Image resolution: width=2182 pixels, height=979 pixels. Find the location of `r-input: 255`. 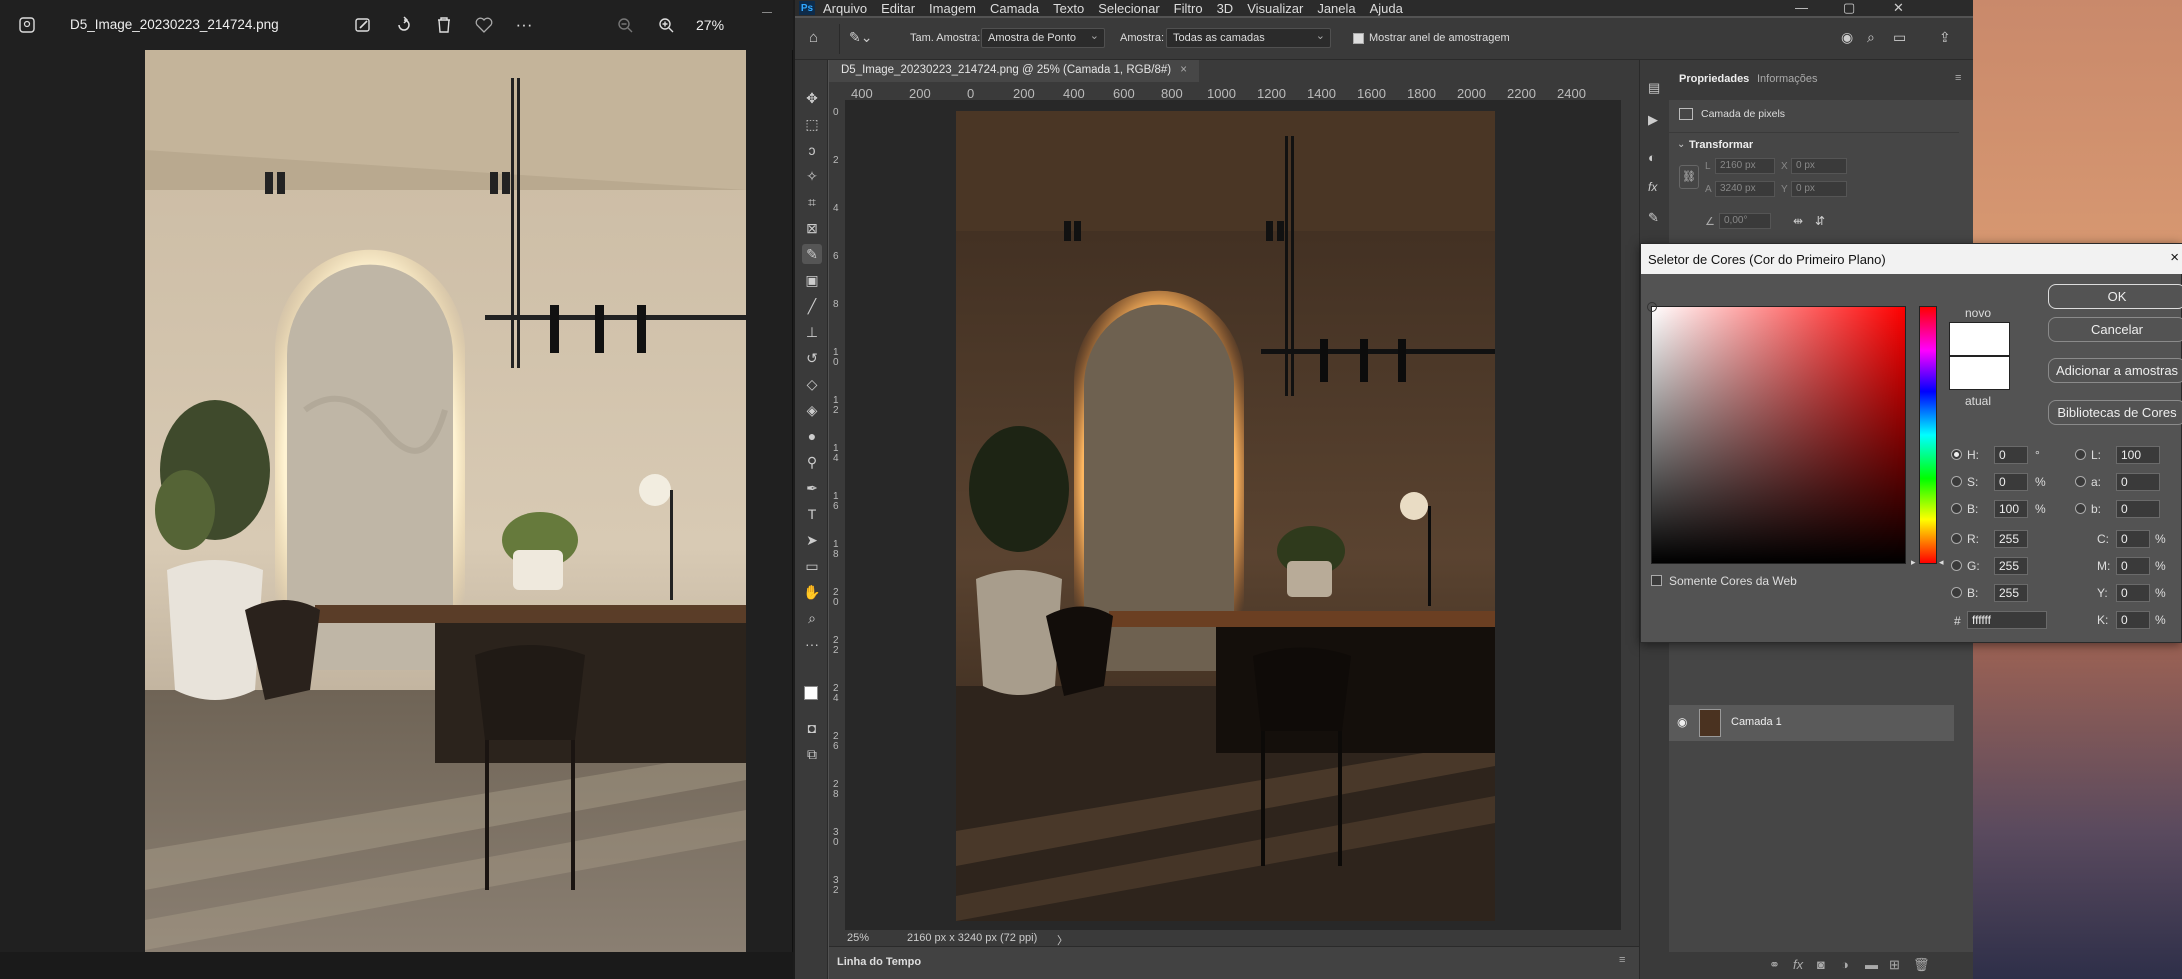

r-input: 255 is located at coordinates (2011, 539).